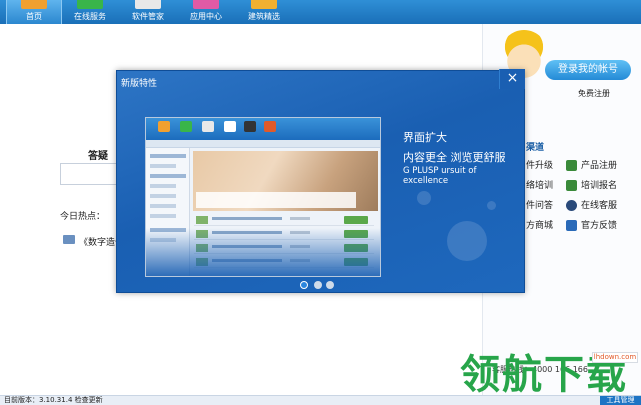 The width and height of the screenshot is (641, 405). Describe the element at coordinates (588, 70) in the screenshot. I see `login-button: 登录我的帐号` at that location.